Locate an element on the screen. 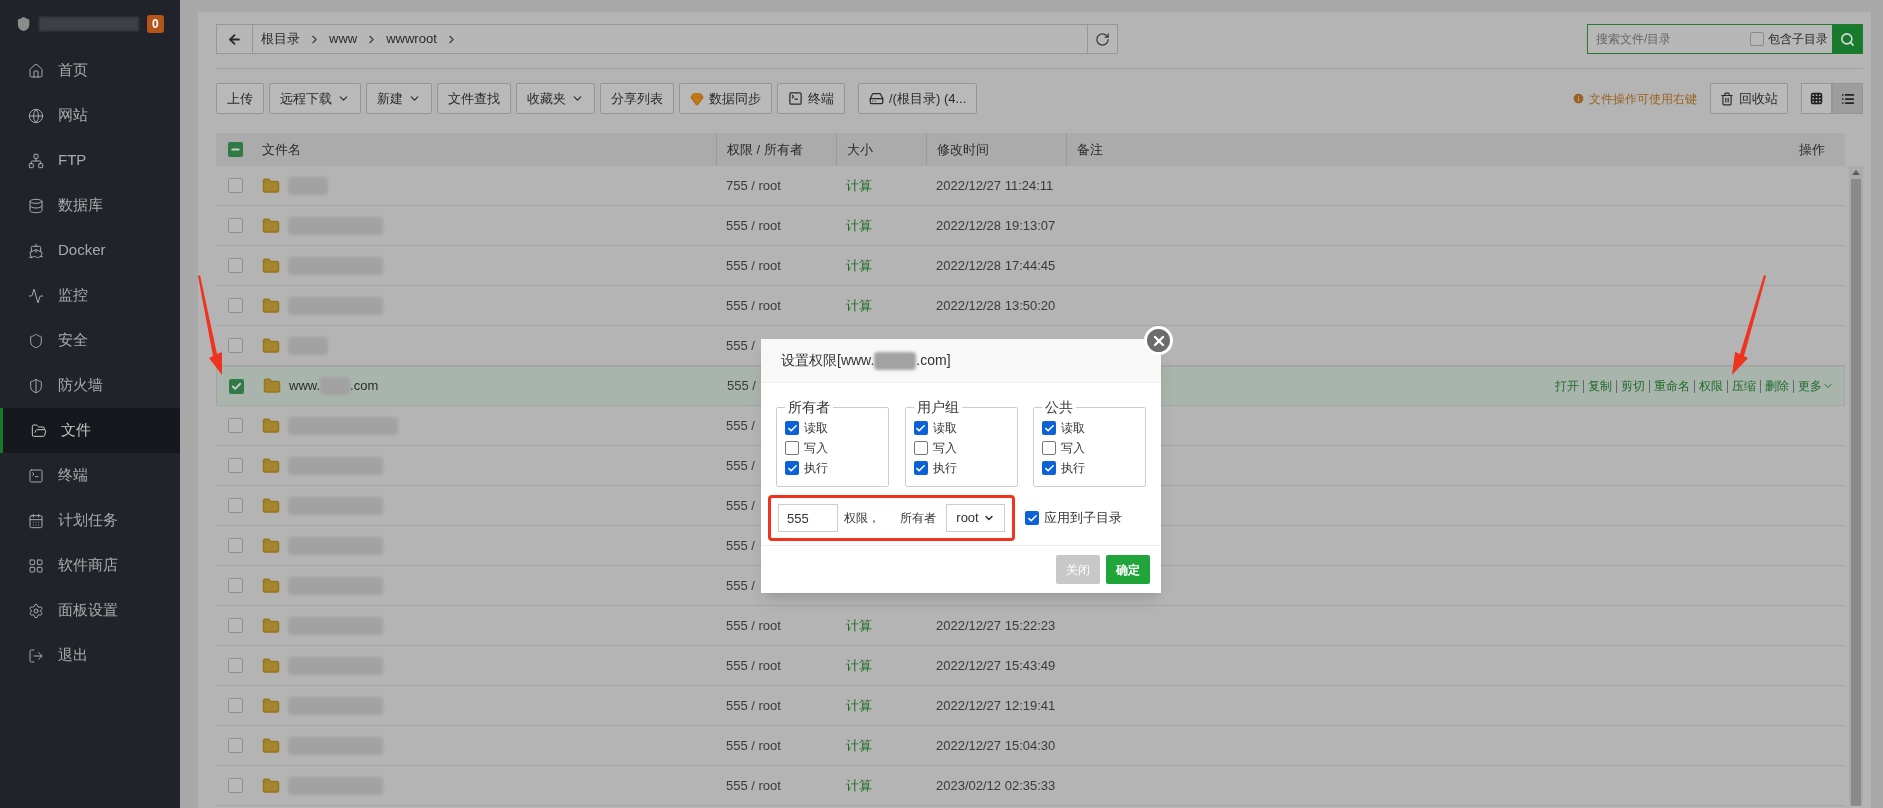 The width and height of the screenshot is (1883, 808). table-cell: 2022/12/27 15:43:49 is located at coordinates (996, 665).